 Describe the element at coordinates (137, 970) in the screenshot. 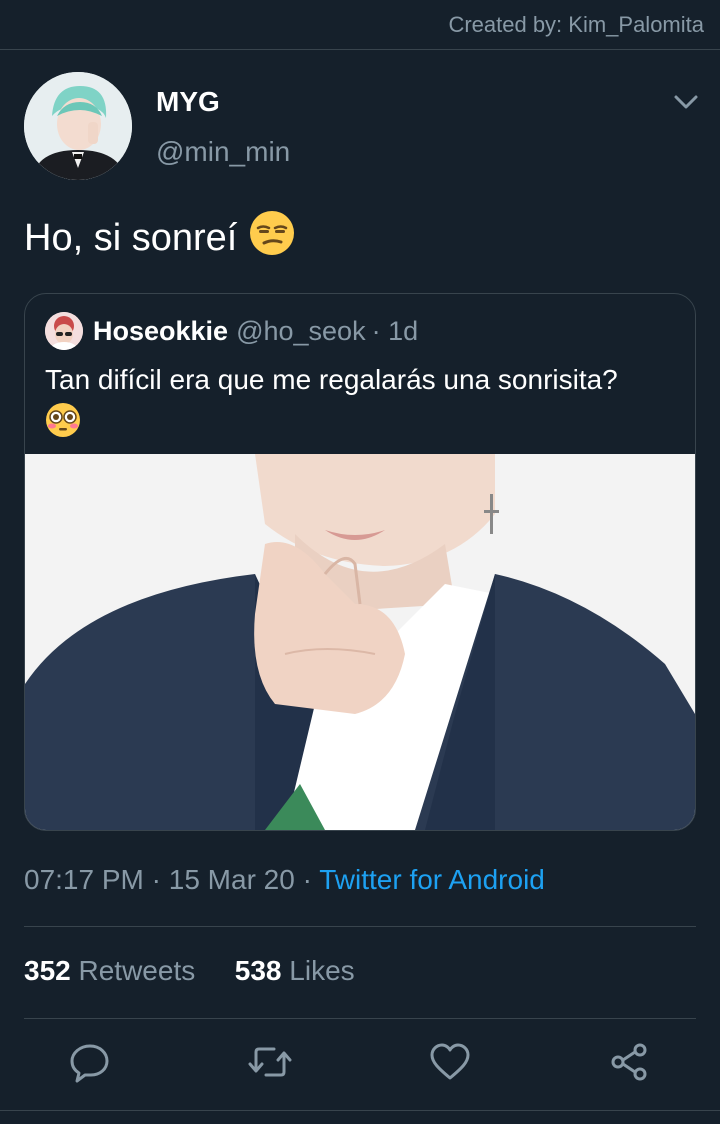

I see `retweets-label: Retweets` at that location.